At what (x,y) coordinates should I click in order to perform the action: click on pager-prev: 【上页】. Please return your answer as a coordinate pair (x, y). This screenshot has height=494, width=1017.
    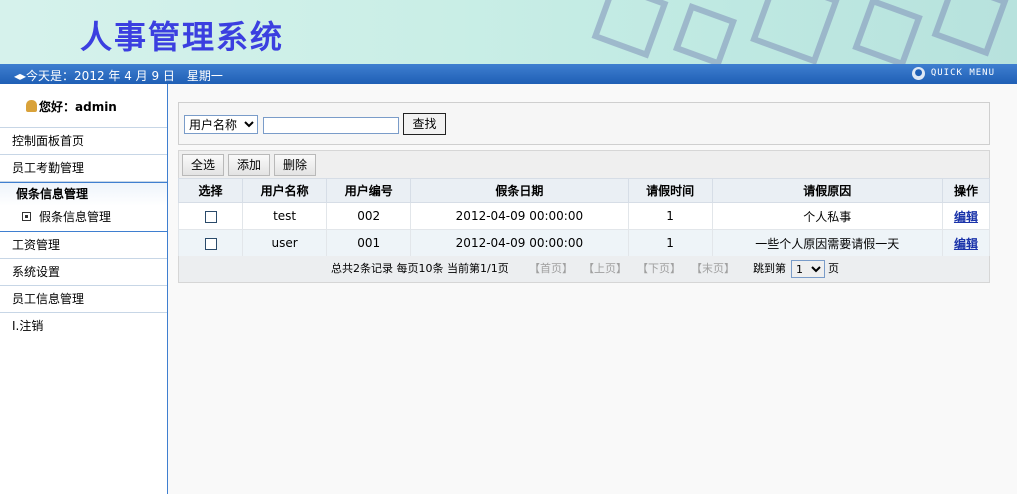
    Looking at the image, I should click on (605, 269).